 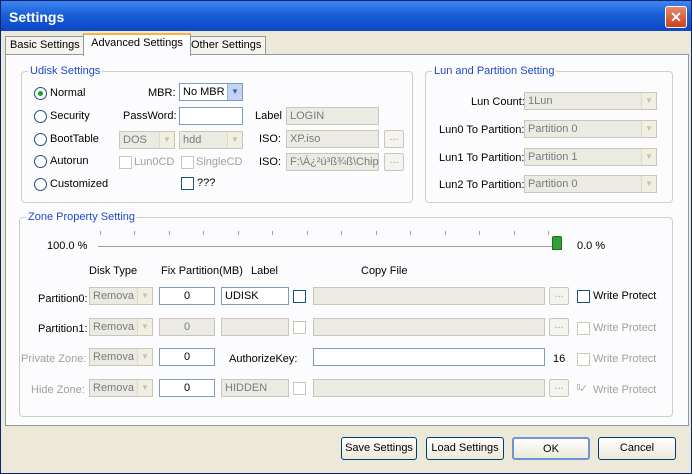 What do you see at coordinates (583, 328) in the screenshot?
I see `partition1-write-protect-checkbox` at bounding box center [583, 328].